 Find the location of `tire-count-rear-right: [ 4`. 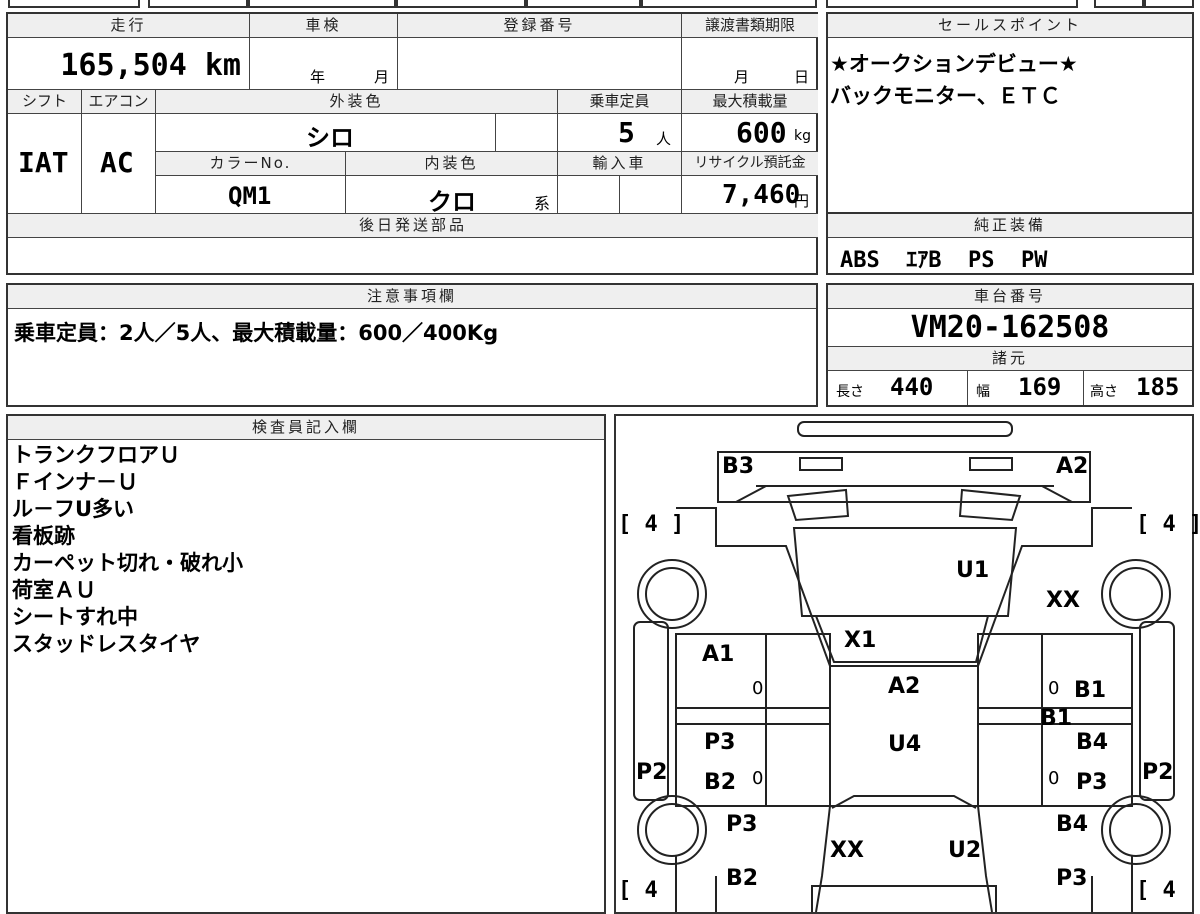

tire-count-rear-right: [ 4 is located at coordinates (1156, 890).